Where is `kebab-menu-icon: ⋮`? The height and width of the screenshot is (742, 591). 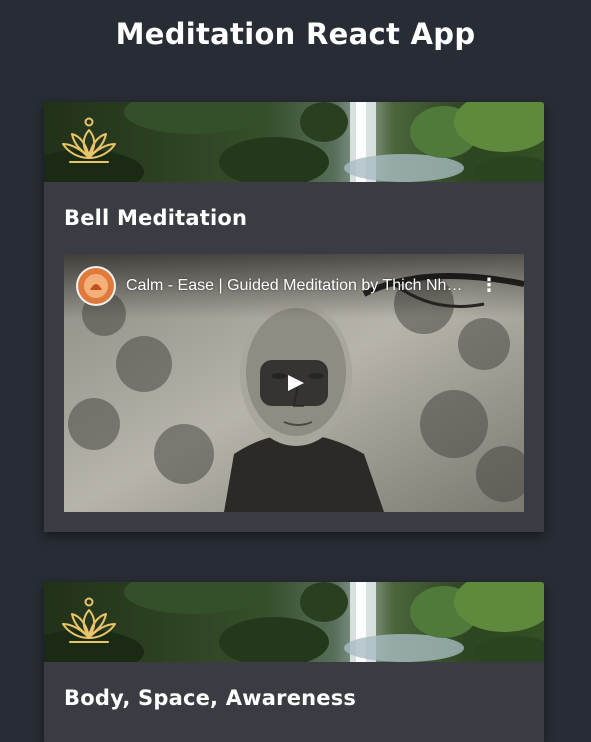
kebab-menu-icon: ⋮ is located at coordinates (489, 286).